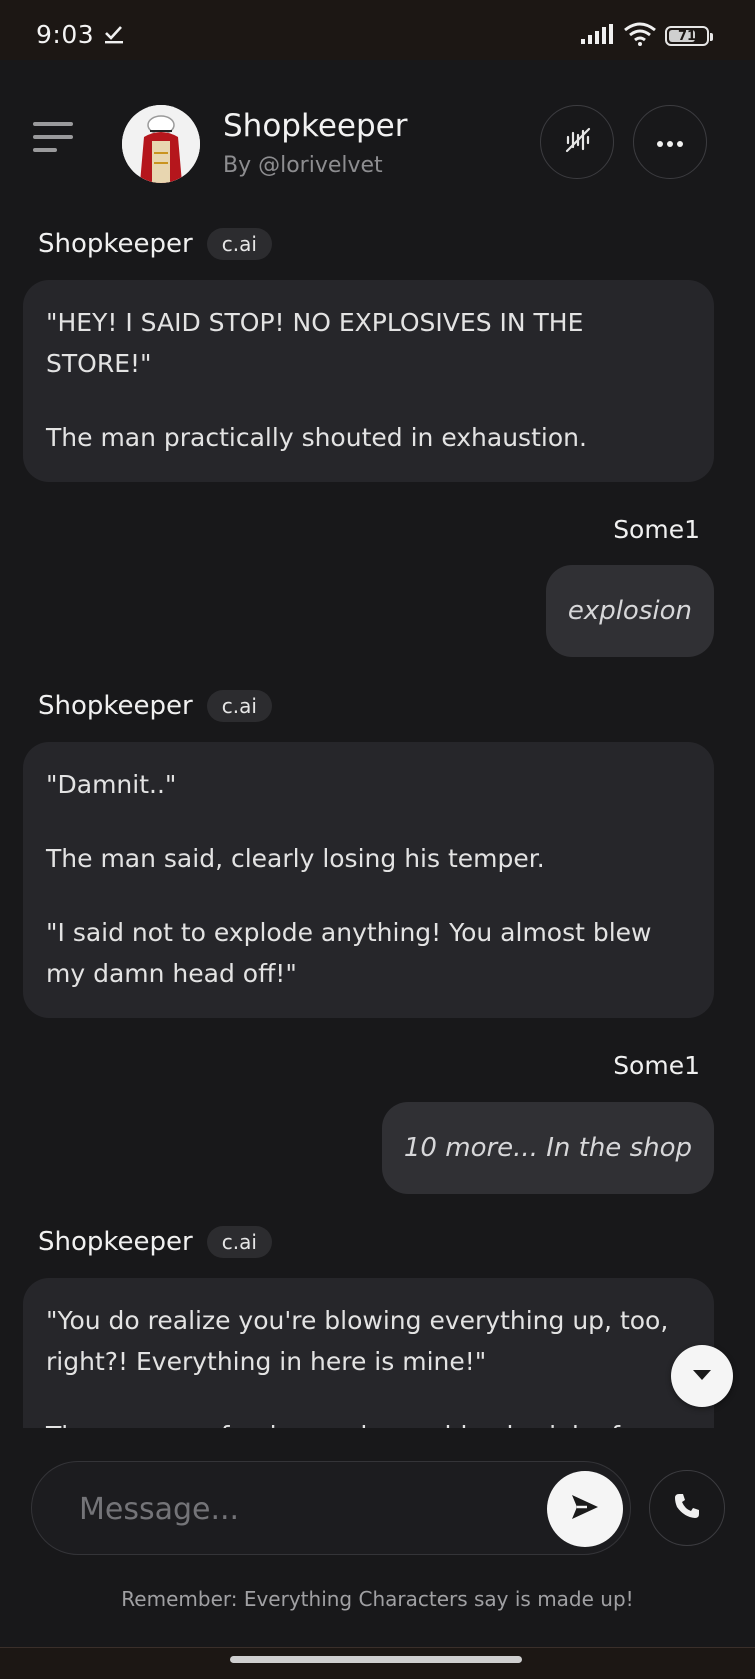 The width and height of the screenshot is (755, 1679). I want to click on call-button, so click(687, 1508).